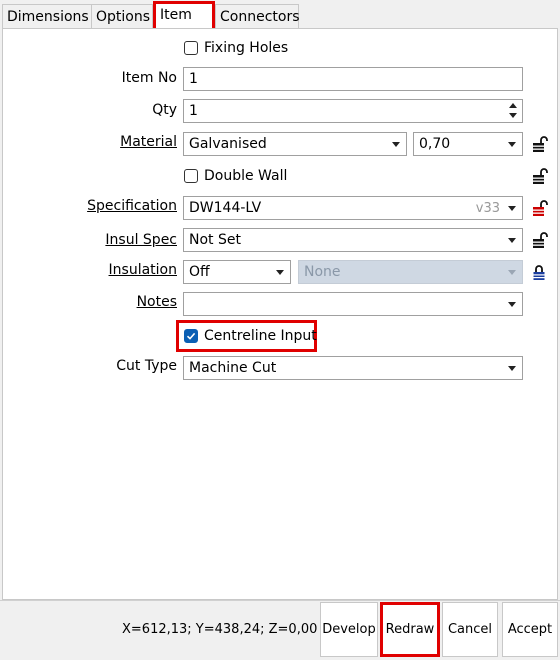  What do you see at coordinates (193, 111) in the screenshot?
I see `qty-value: 1` at bounding box center [193, 111].